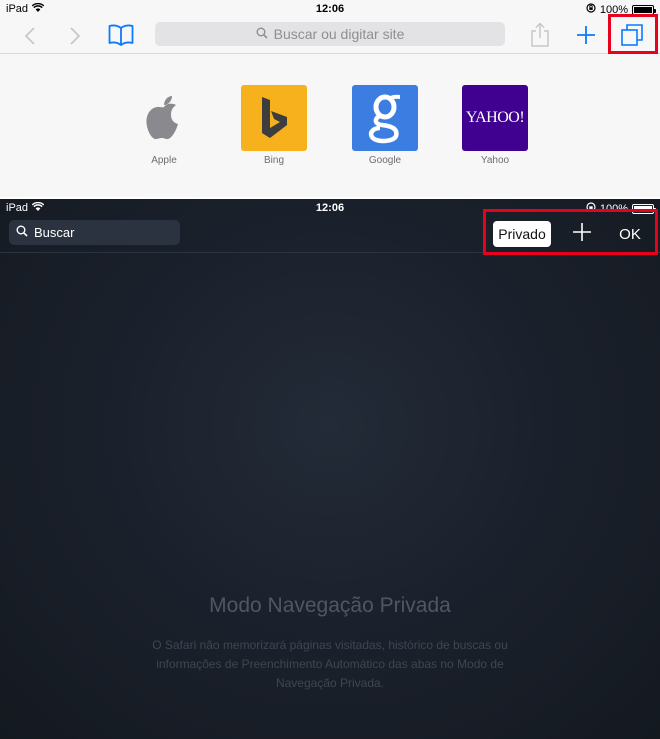 Image resolution: width=660 pixels, height=739 pixels. I want to click on rotation-lock-icon, so click(591, 9).